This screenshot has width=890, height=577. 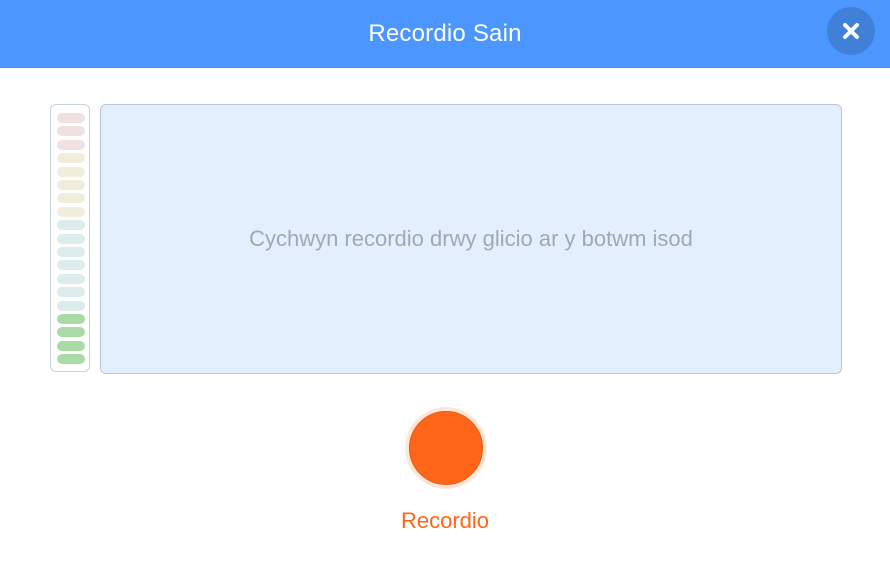 What do you see at coordinates (445, 521) in the screenshot?
I see `record-button-label: Recordio` at bounding box center [445, 521].